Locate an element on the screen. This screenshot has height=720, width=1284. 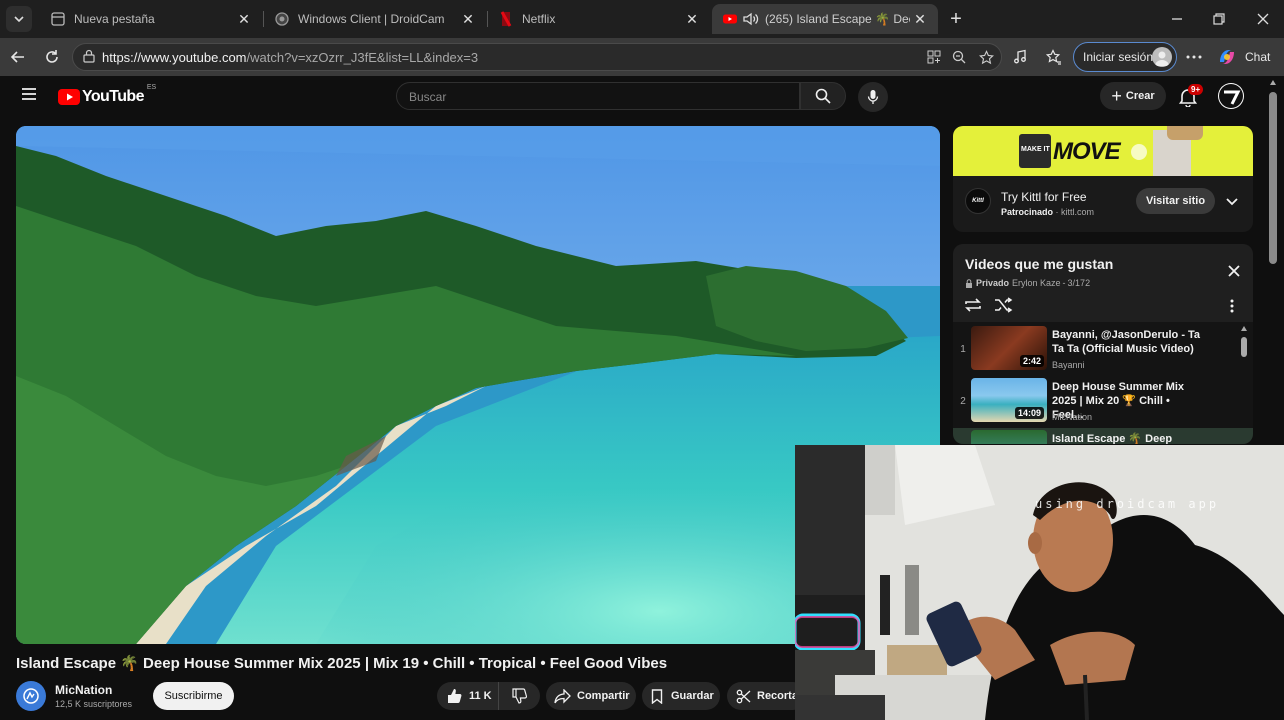
speaker-icon is located at coordinates (751, 19).